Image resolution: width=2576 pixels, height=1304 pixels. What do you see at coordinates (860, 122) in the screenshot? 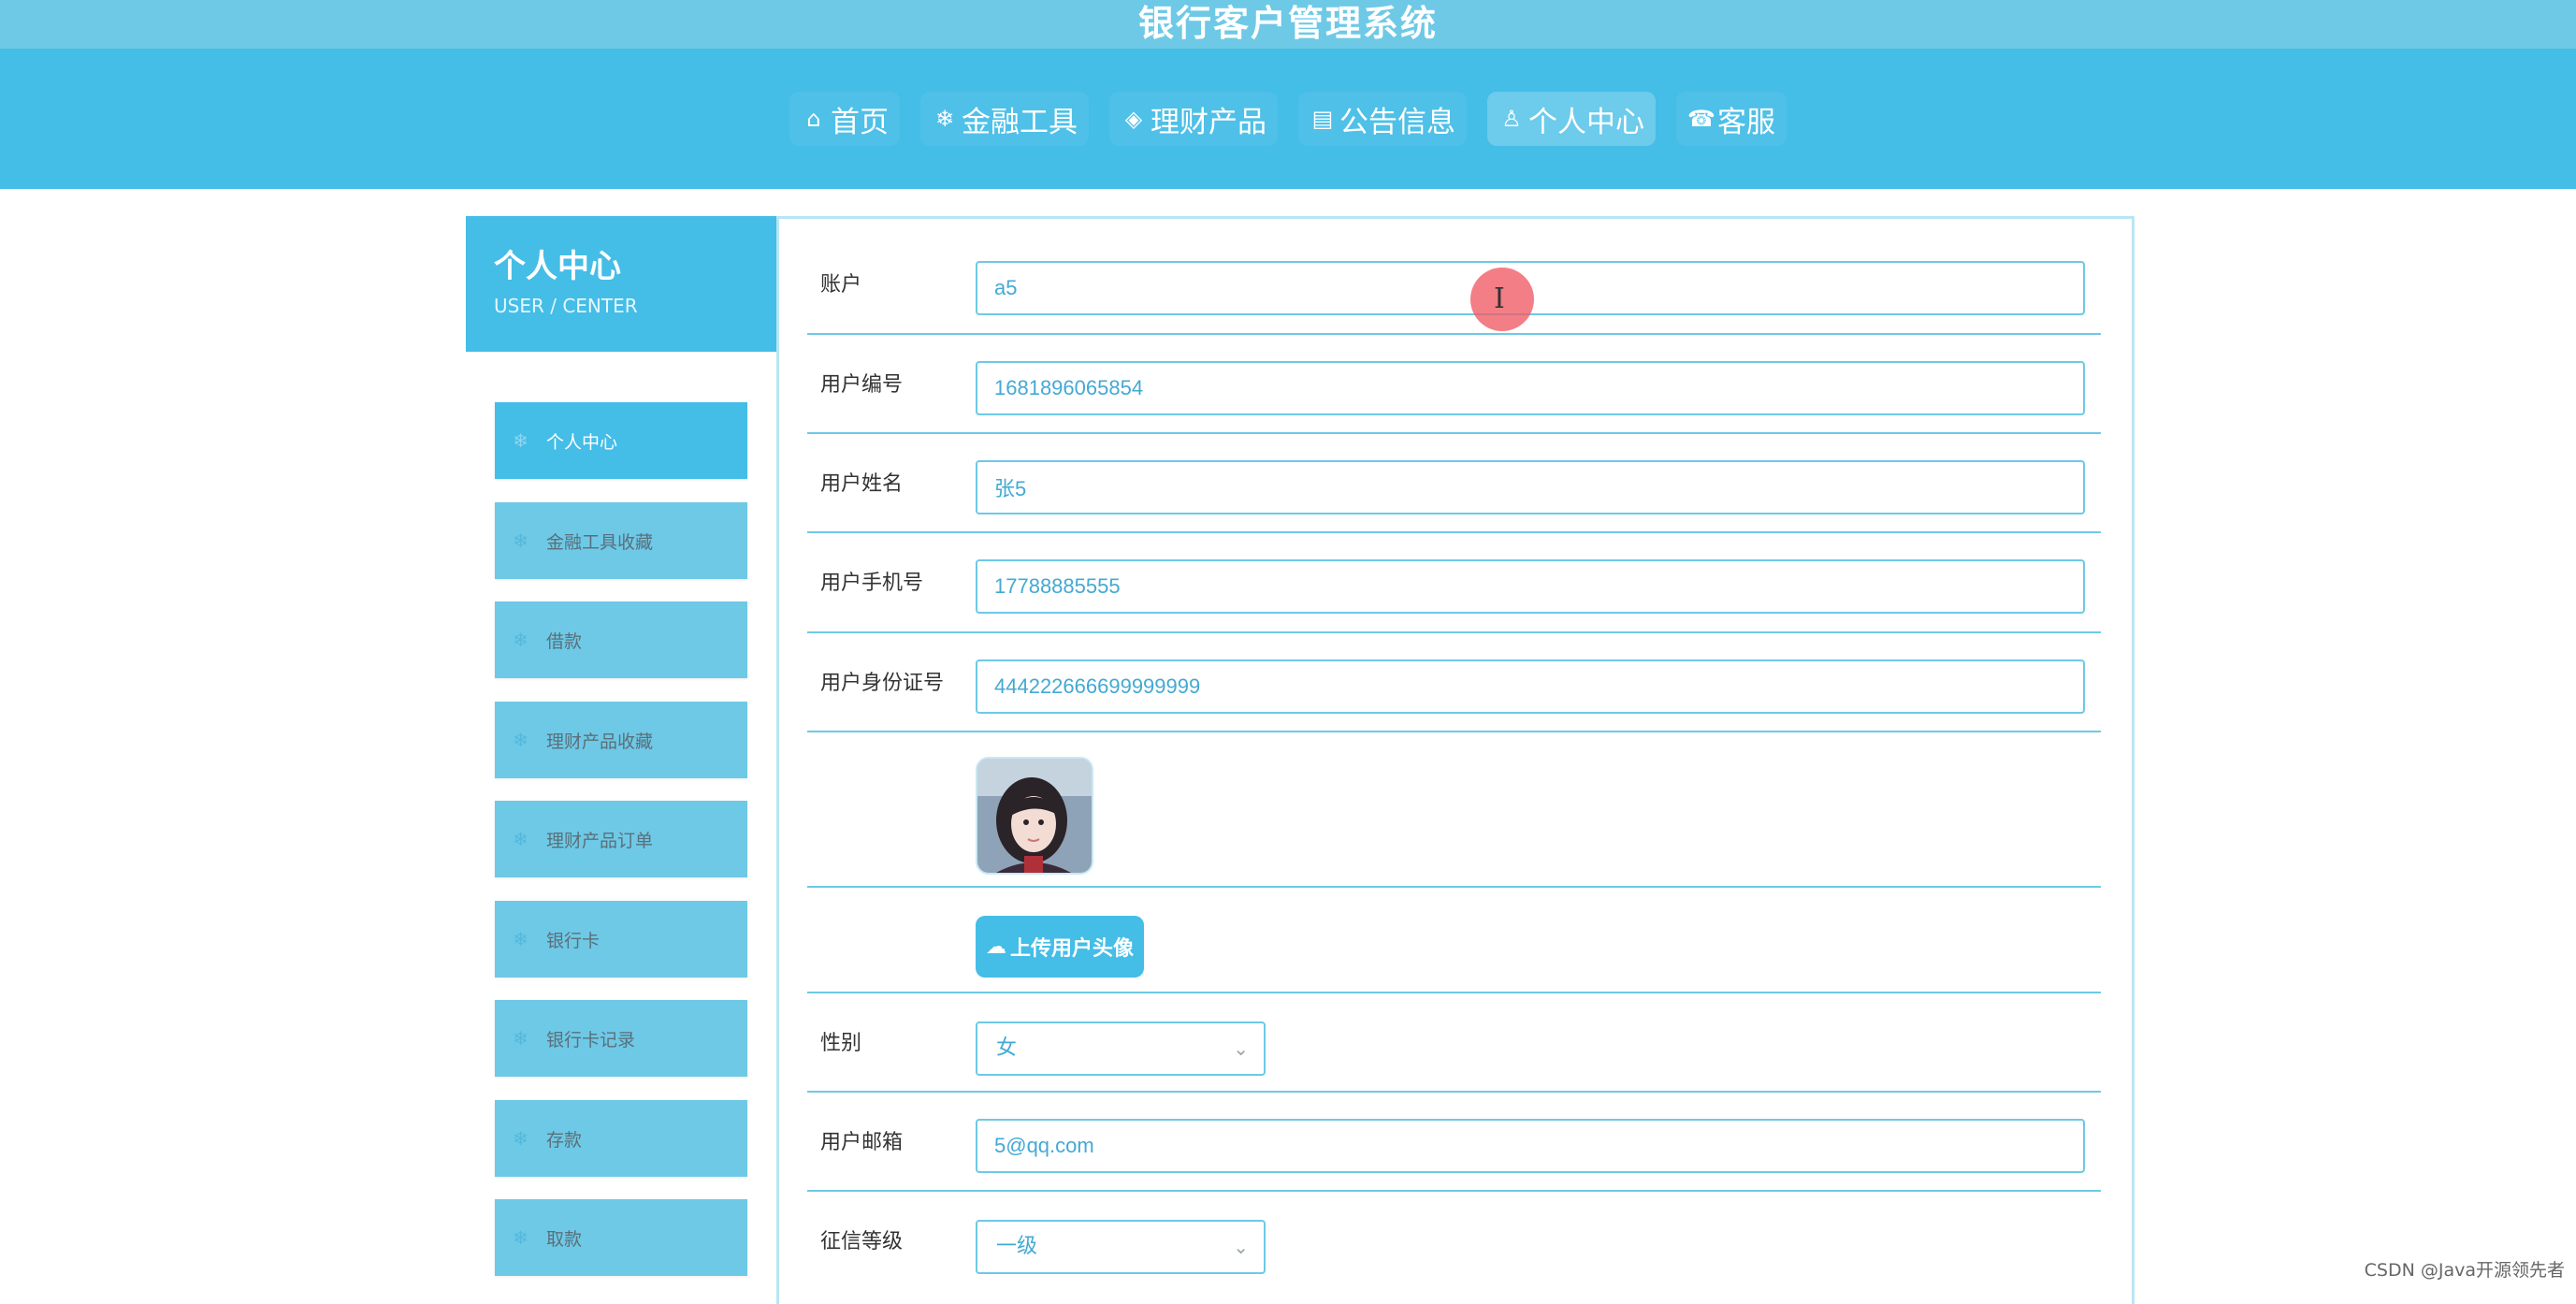
I see `nav-item-label: 首页` at bounding box center [860, 122].